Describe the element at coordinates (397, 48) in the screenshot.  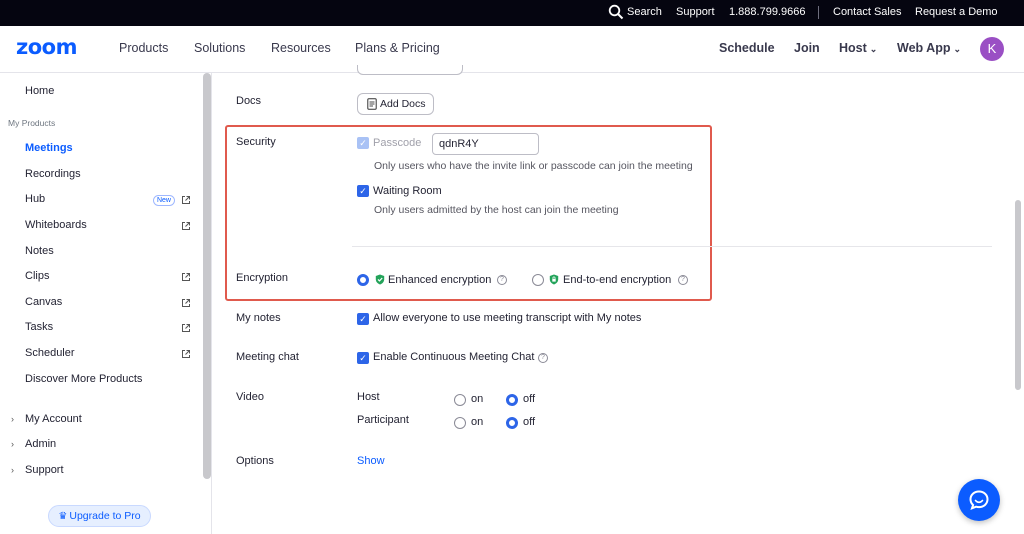
I see `nav-plans-pricing: Plans & Pricing` at that location.